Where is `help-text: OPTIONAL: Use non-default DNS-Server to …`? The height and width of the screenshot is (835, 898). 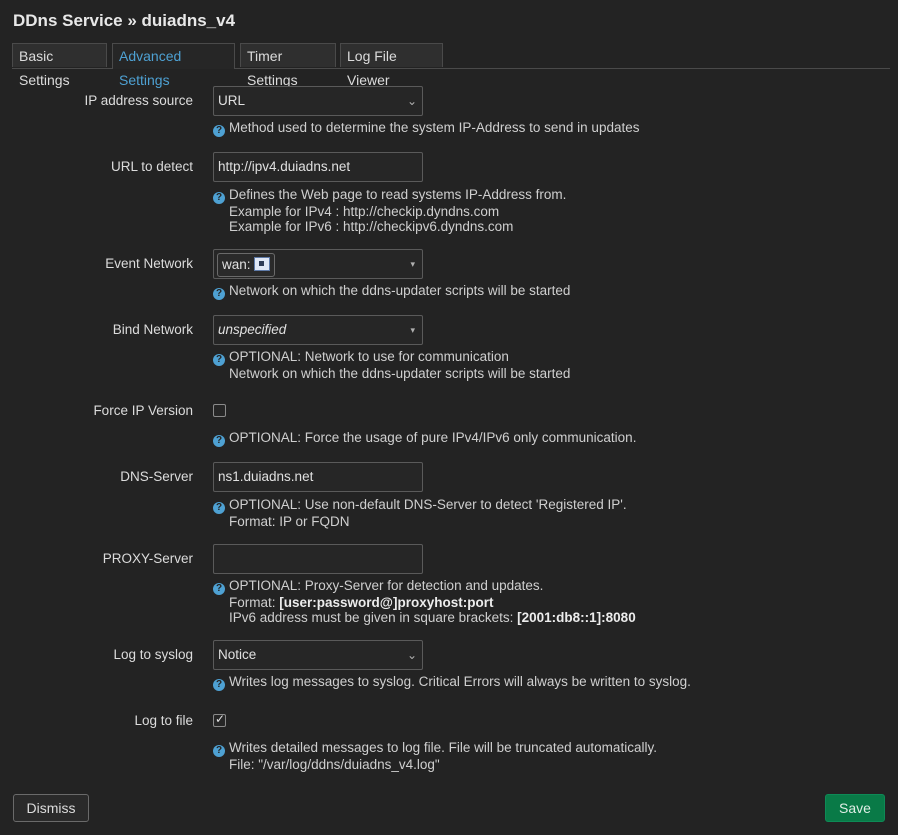 help-text: OPTIONAL: Use non-default DNS-Server to … is located at coordinates (428, 504).